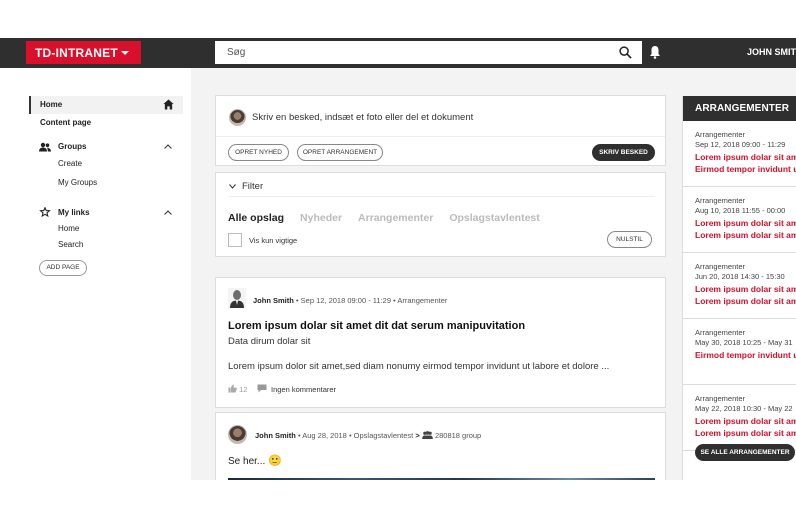 This screenshot has height=519, width=796. I want to click on top-bar: TD-INTRANET JOHN SMITH, so click(398, 53).